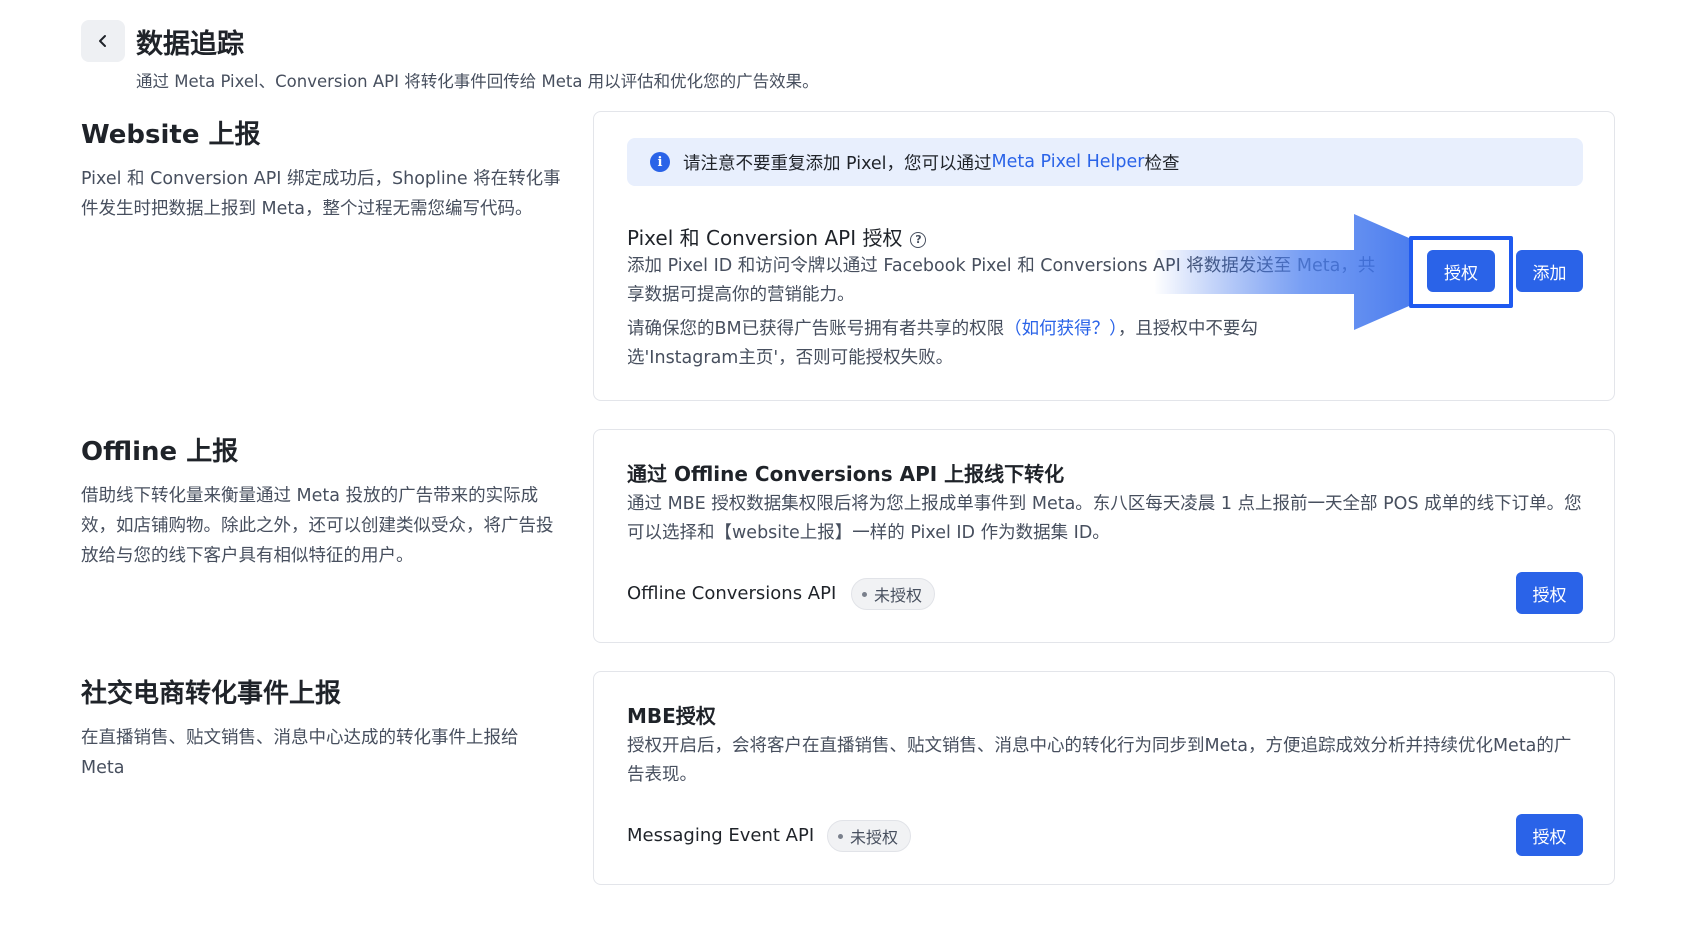 Image resolution: width=1700 pixels, height=928 pixels. Describe the element at coordinates (874, 837) in the screenshot. I see `mbe-status-text: 未授权` at that location.